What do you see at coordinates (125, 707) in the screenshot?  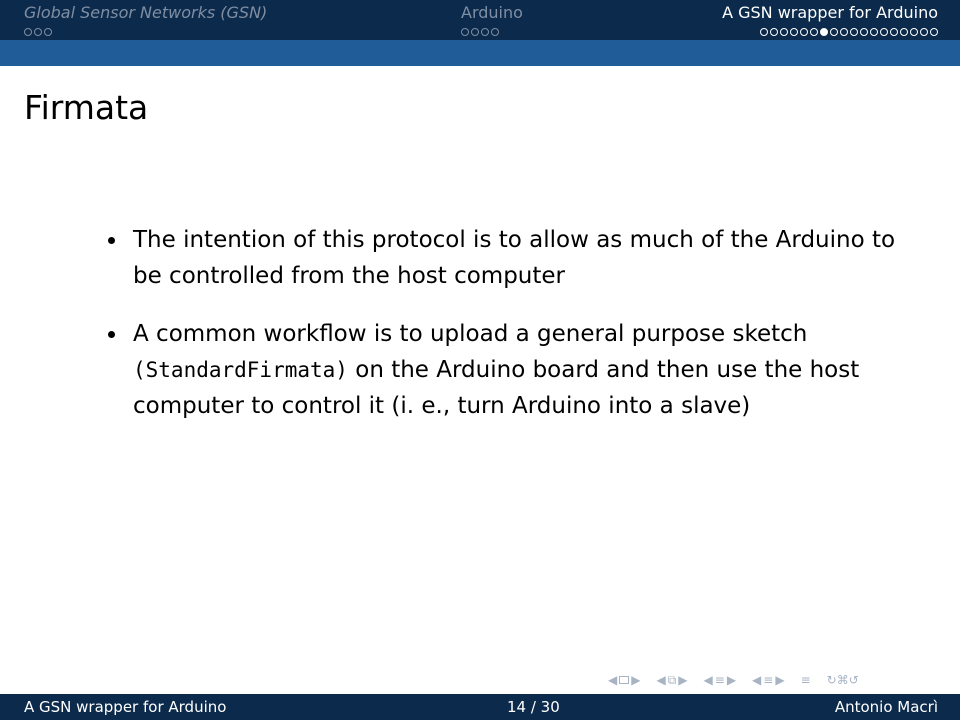 I see `footer-title: A GSN wrapper for Arduino` at bounding box center [125, 707].